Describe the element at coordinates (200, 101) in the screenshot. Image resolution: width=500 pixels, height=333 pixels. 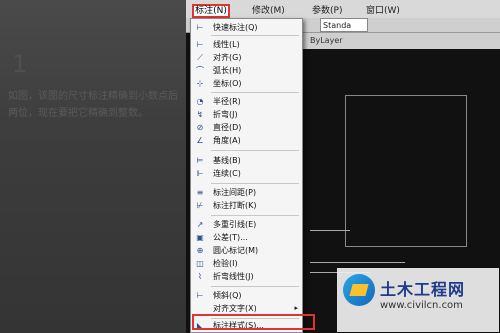
I see `radius-icon: ◔` at that location.